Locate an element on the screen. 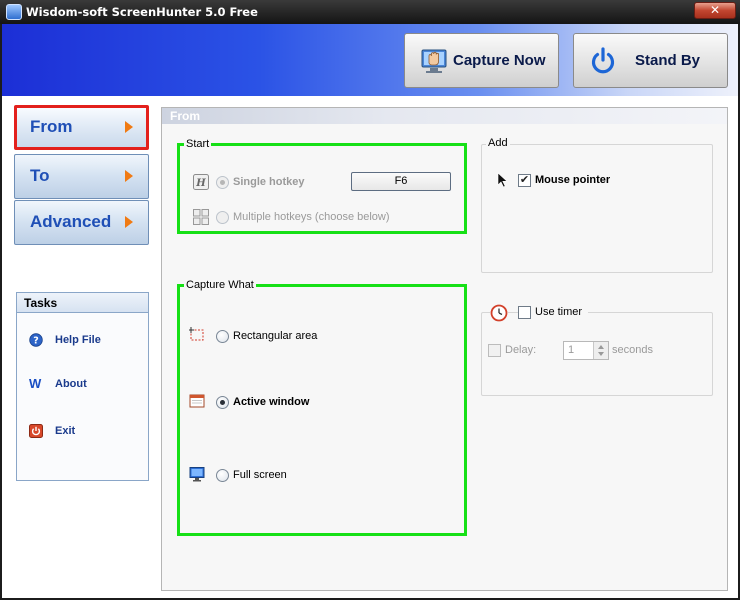 This screenshot has height=600, width=740. task-help-label: Help File is located at coordinates (78, 340).